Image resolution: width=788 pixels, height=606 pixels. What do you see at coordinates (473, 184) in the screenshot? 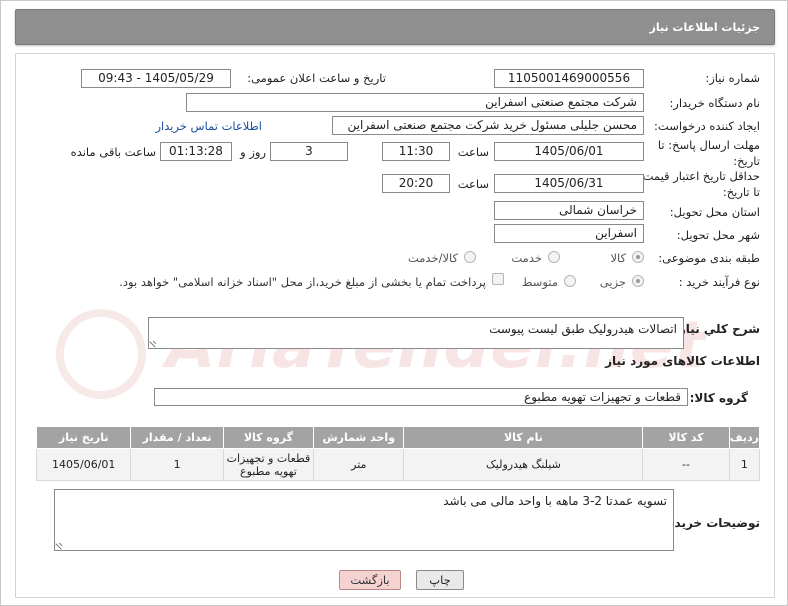
I see `validity-time-label: ساعت` at bounding box center [473, 184].